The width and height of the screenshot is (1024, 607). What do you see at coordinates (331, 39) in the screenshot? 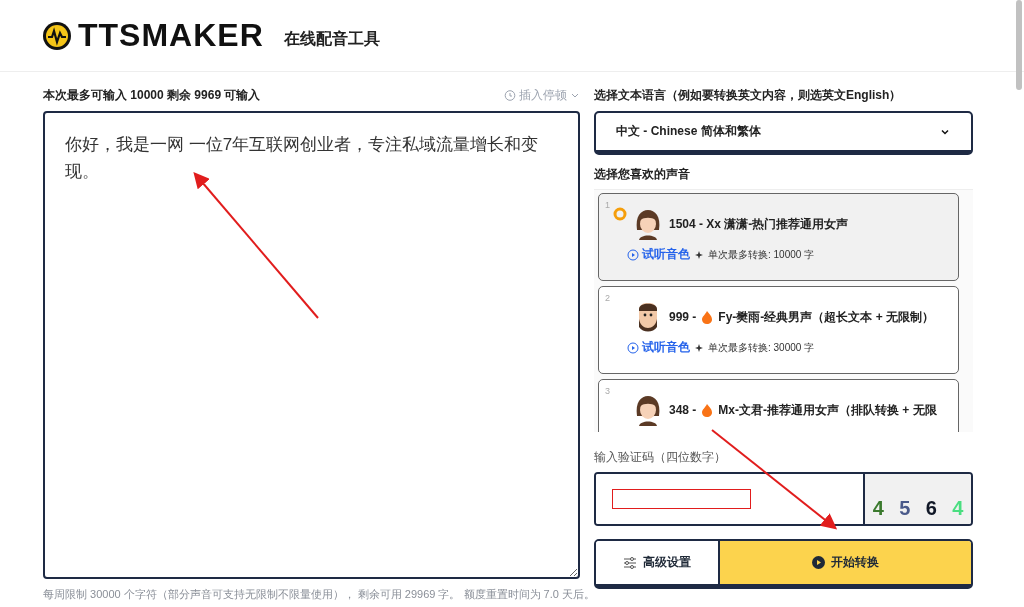
I see `site-subtitle: 在线配音工具` at bounding box center [331, 39].